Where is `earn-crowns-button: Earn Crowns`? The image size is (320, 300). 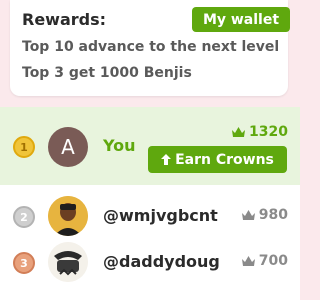 earn-crowns-button: Earn Crowns is located at coordinates (217, 159).